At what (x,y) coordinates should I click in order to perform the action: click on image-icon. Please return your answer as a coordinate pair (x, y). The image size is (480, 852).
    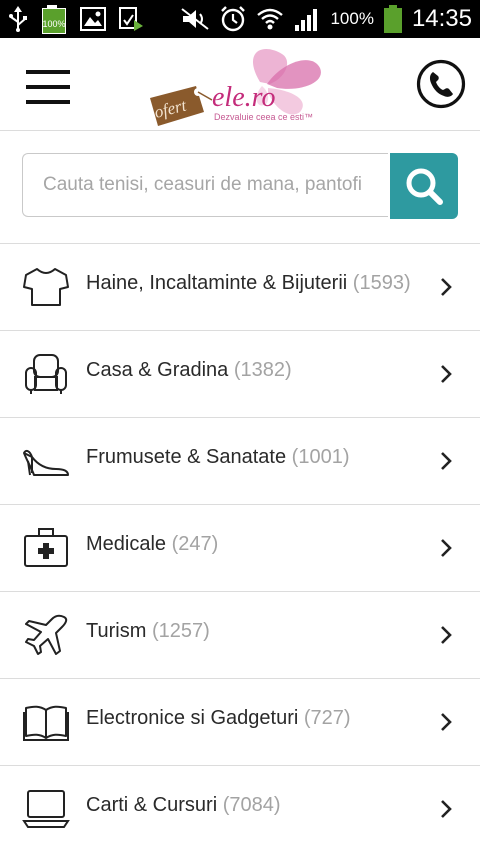
    Looking at the image, I should click on (93, 19).